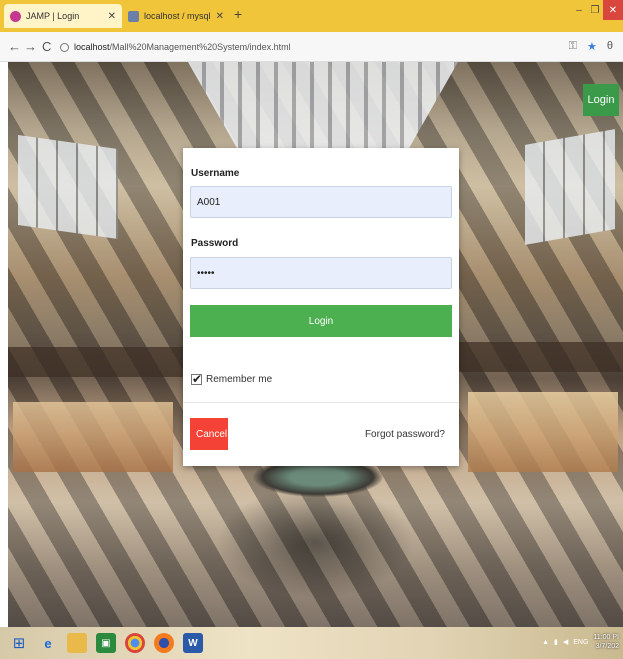 The width and height of the screenshot is (623, 659). What do you see at coordinates (323, 109) in the screenshot?
I see `skylight-decor` at bounding box center [323, 109].